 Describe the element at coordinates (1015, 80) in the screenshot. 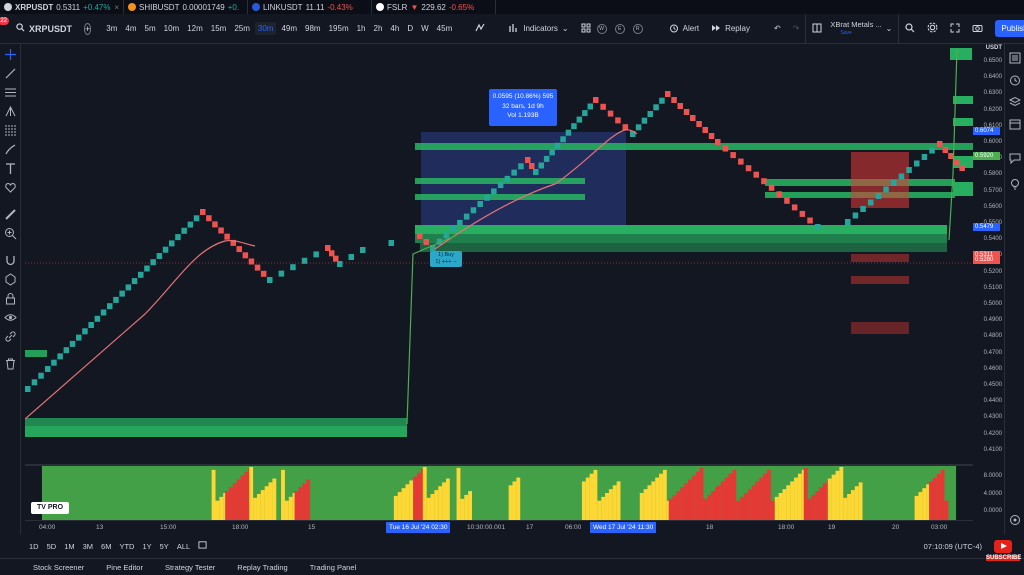

I see `alarm-clock-icon` at that location.